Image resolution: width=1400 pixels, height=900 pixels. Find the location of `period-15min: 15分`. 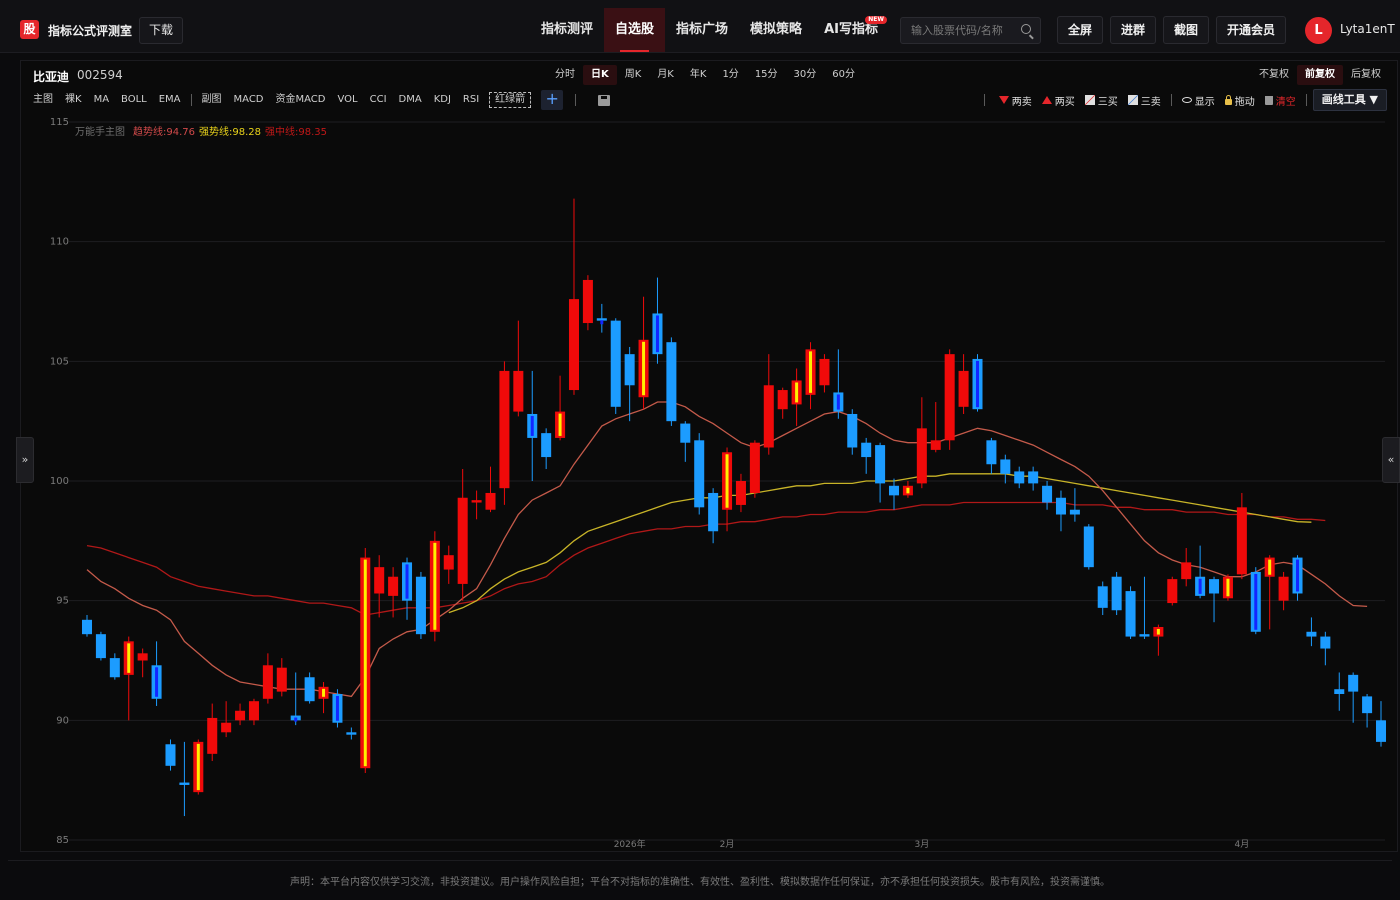

period-15min: 15分 is located at coordinates (766, 75).